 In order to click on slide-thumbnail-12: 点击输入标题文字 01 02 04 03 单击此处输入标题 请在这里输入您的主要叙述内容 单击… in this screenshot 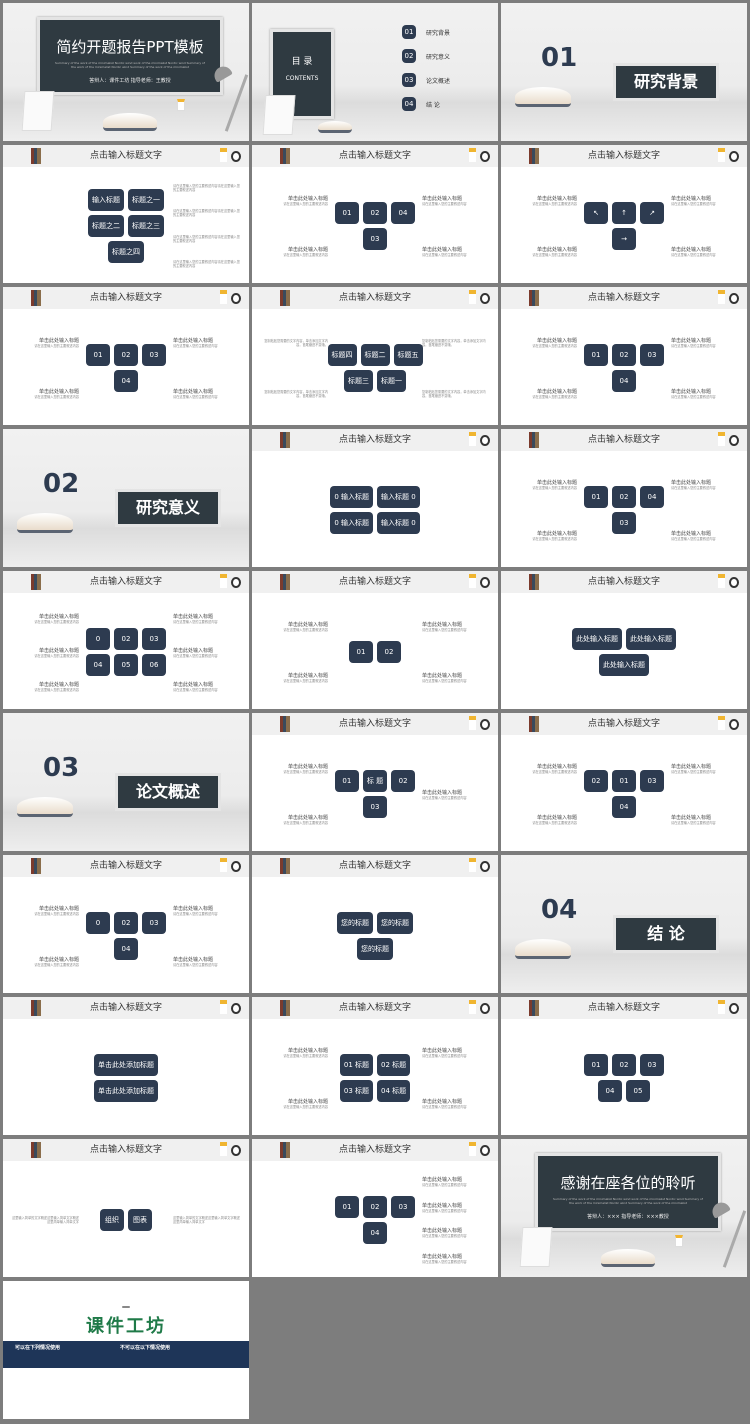, I will do `click(624, 498)`.